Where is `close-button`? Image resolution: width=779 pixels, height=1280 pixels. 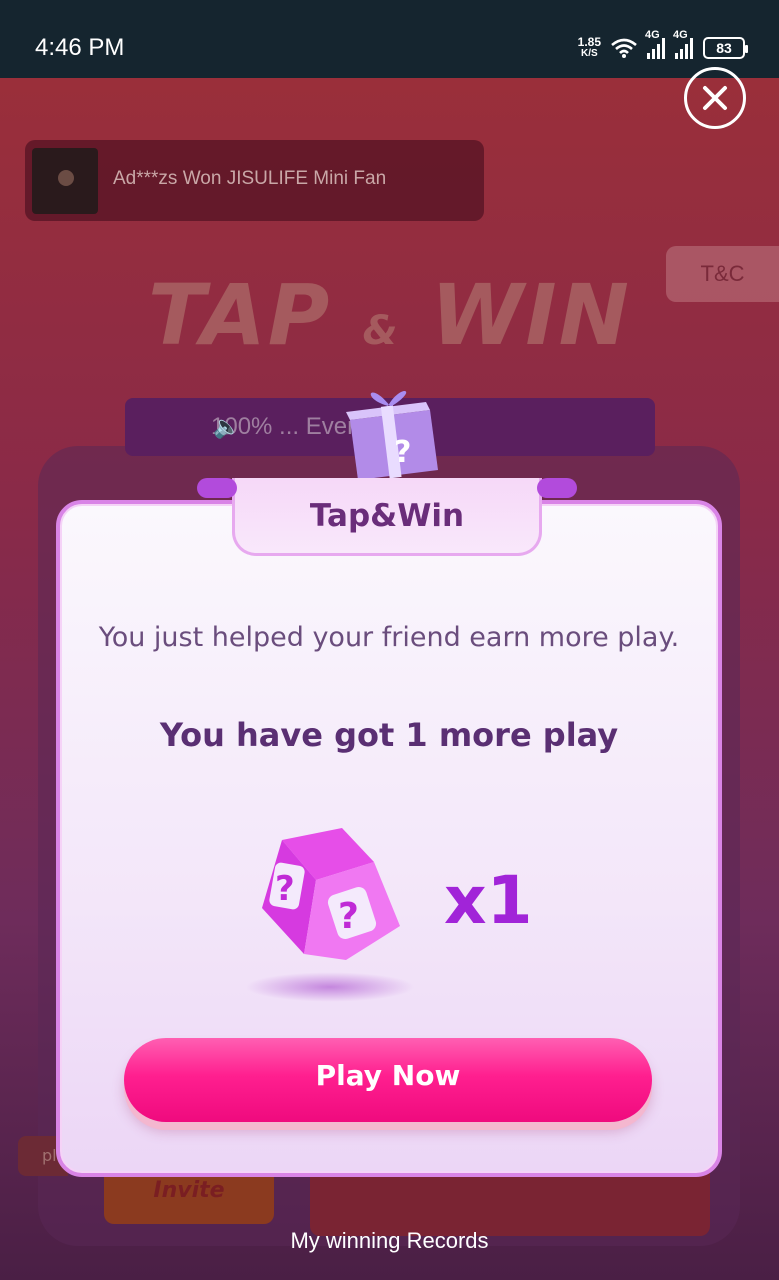 close-button is located at coordinates (715, 98).